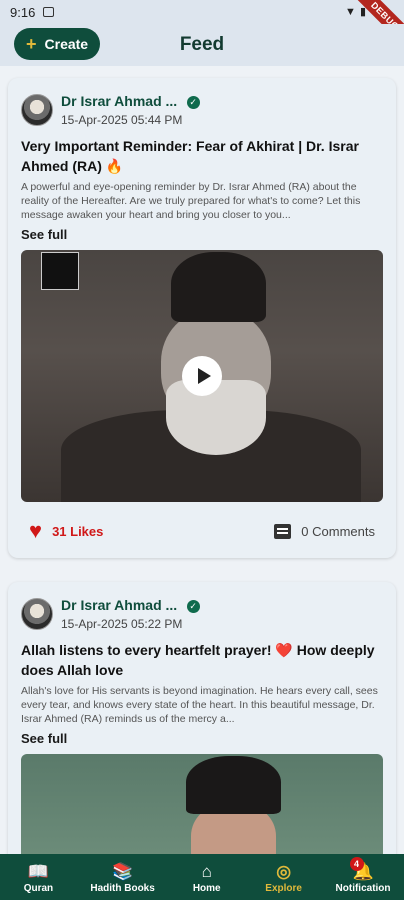  Describe the element at coordinates (78, 531) in the screenshot. I see `likes-count: 31 Likes` at that location.